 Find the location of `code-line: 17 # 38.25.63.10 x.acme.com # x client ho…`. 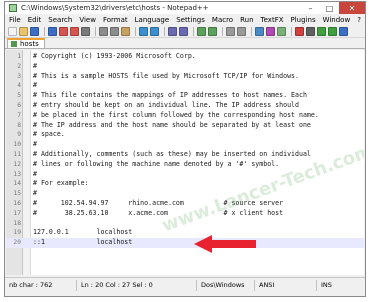

code-line: 17 # 38.25.63.10 x.acme.com # x client ho… is located at coordinates (185, 214).